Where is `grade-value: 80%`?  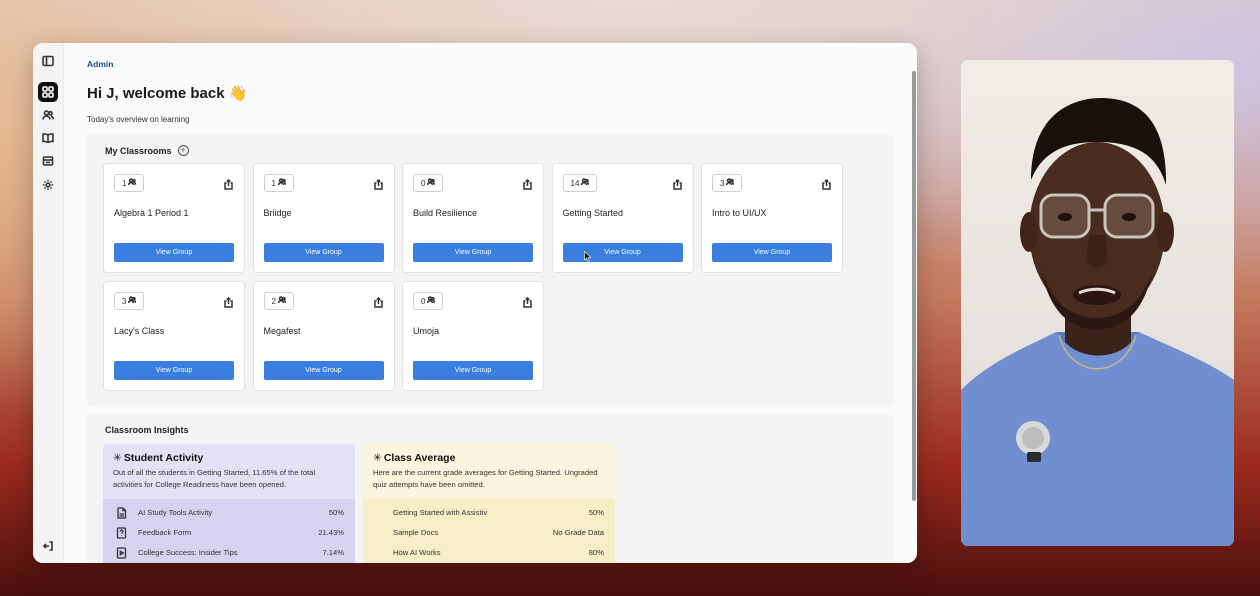
grade-value: 80% is located at coordinates (596, 552).